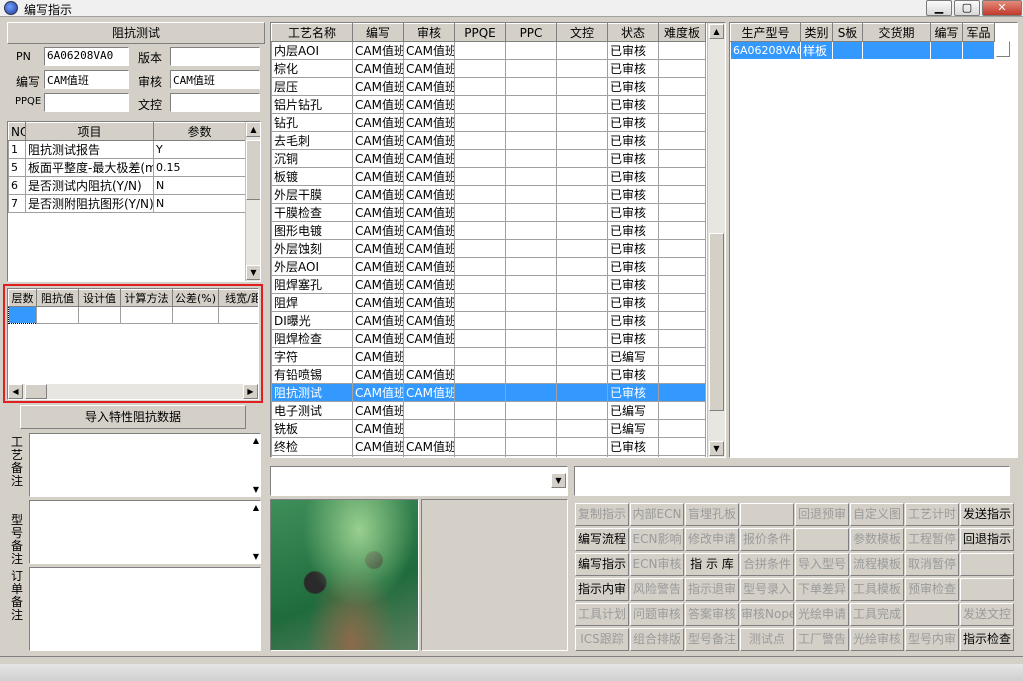 Image resolution: width=1023 pixels, height=681 pixels. What do you see at coordinates (133, 417) in the screenshot?
I see `import-impedance-button: 导入特性阻抗数据` at bounding box center [133, 417].